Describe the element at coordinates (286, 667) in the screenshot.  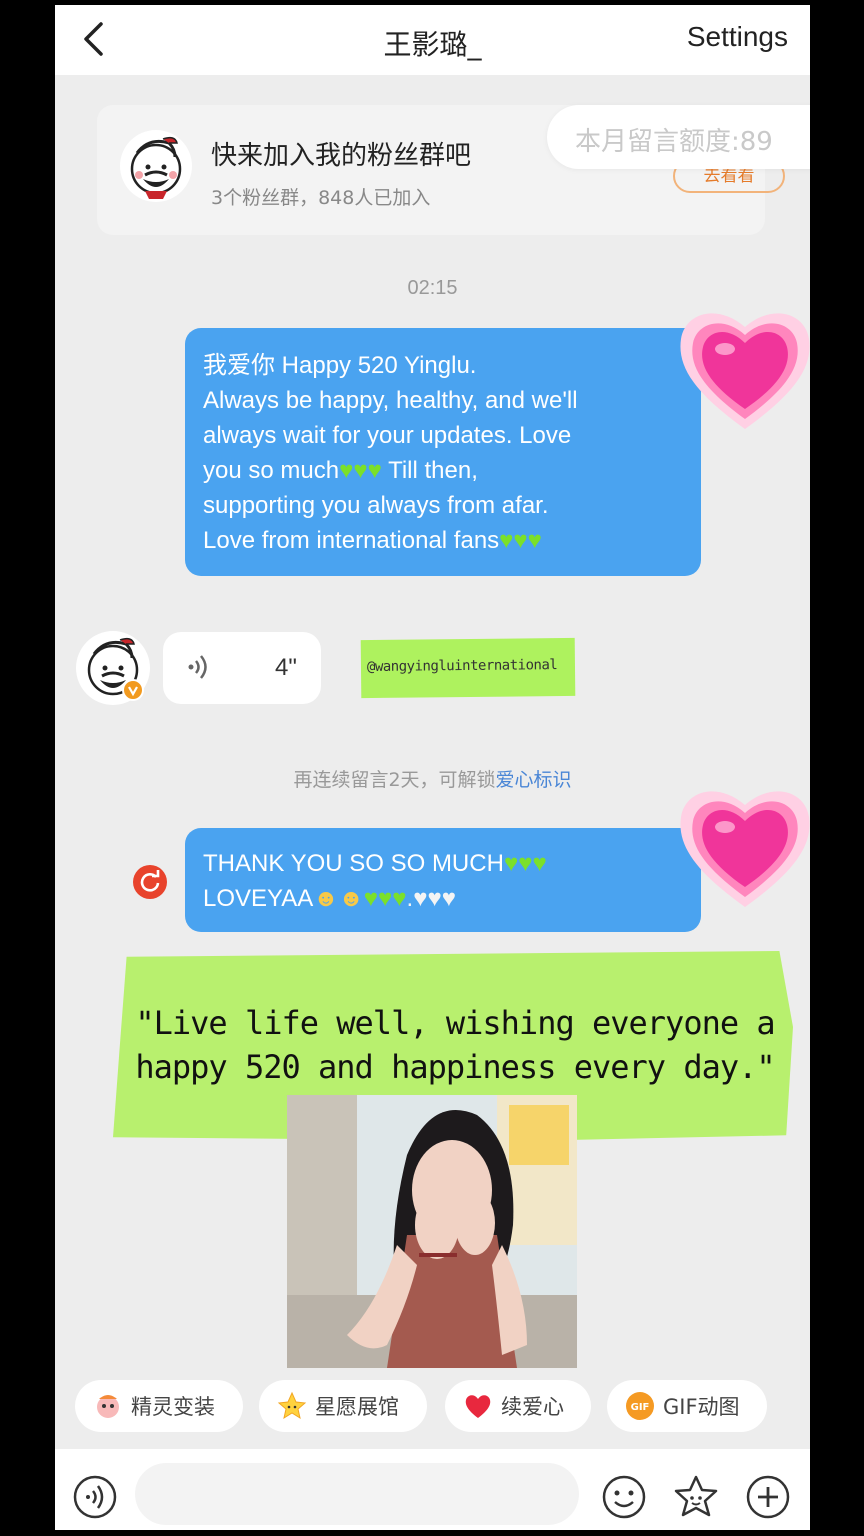
I see `voice-duration: 4"` at that location.